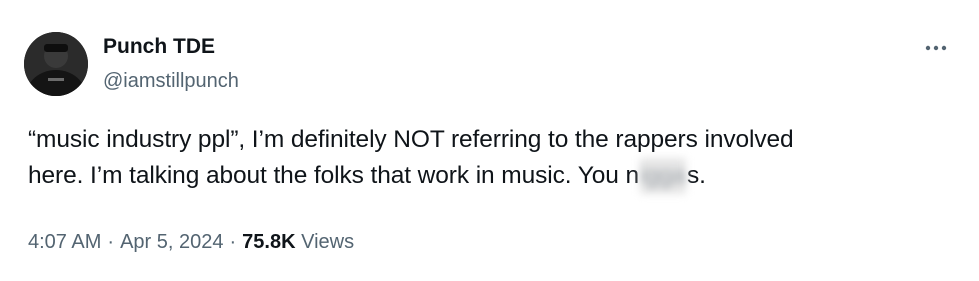 The width and height of the screenshot is (979, 281). I want to click on more-options-button, so click(936, 48).